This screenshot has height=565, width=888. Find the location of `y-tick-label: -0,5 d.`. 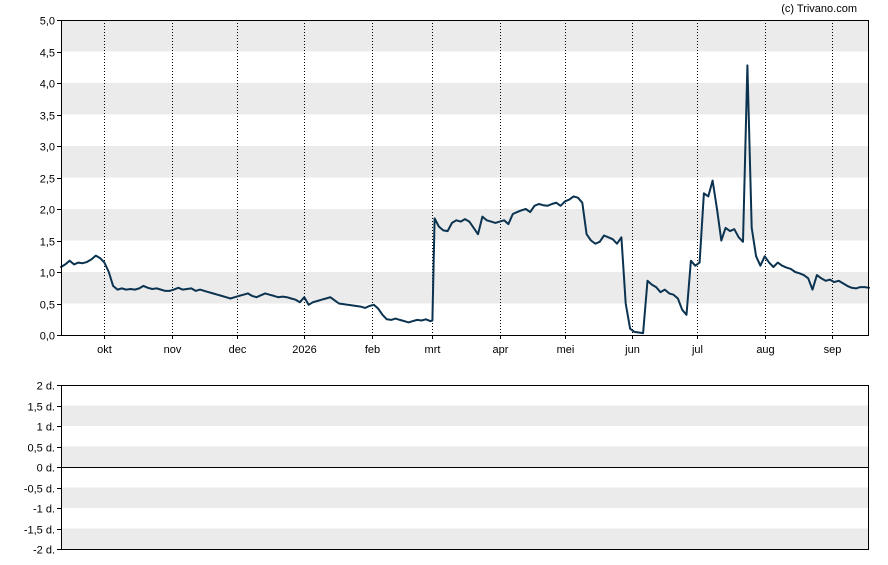

y-tick-label: -0,5 d. is located at coordinates (39, 490).